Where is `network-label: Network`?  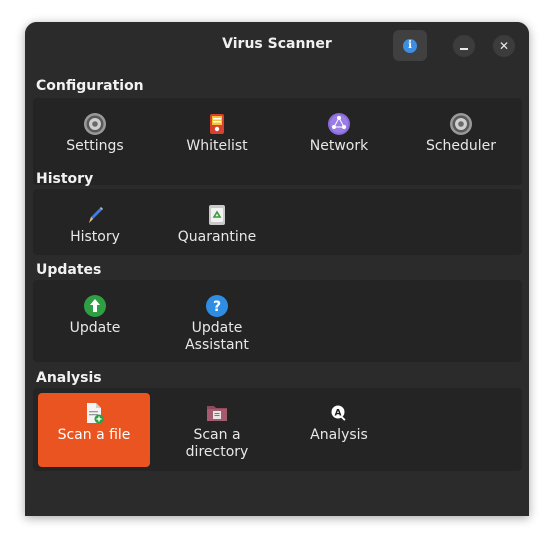 network-label: Network is located at coordinates (339, 146).